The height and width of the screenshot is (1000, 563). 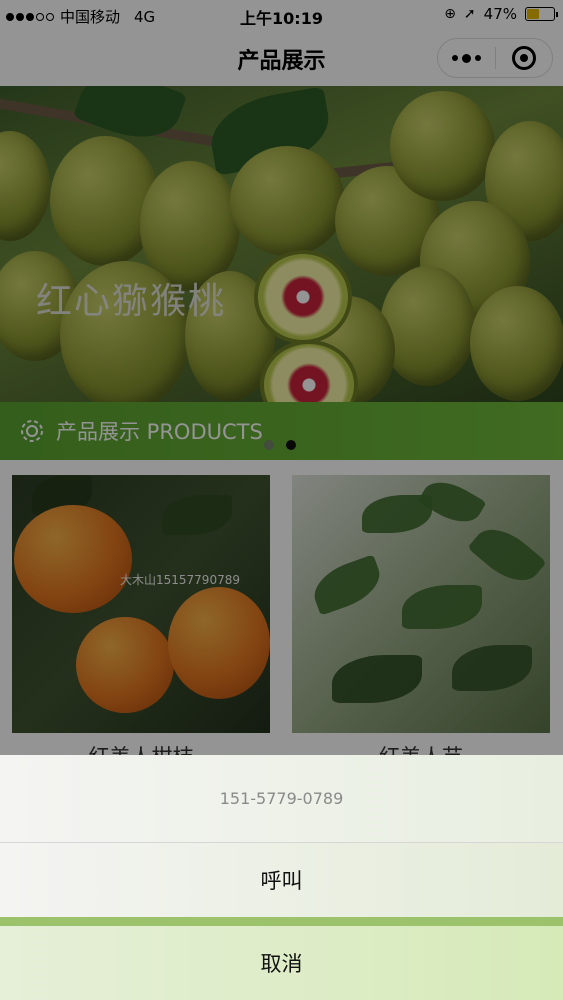 What do you see at coordinates (281, 921) in the screenshot?
I see `sheet-divider` at bounding box center [281, 921].